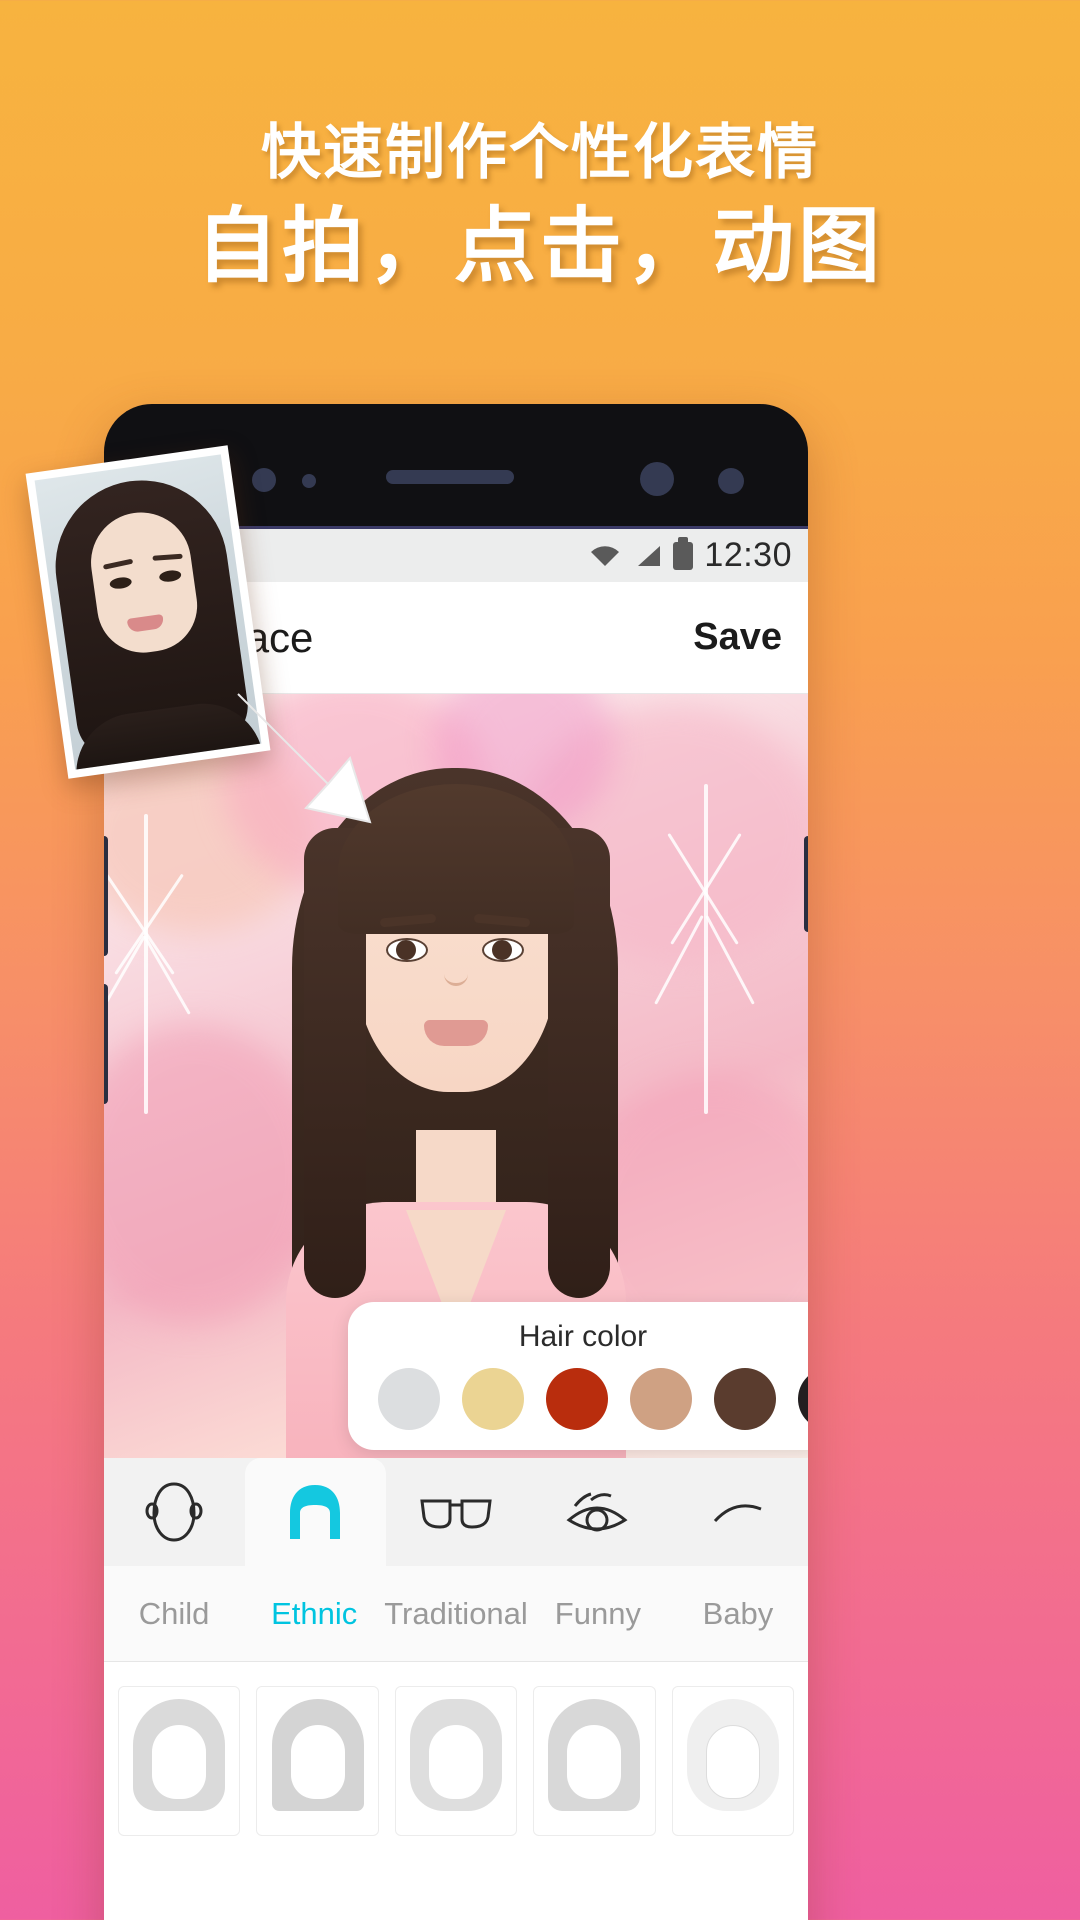  Describe the element at coordinates (683, 553) in the screenshot. I see `battery-icon` at that location.